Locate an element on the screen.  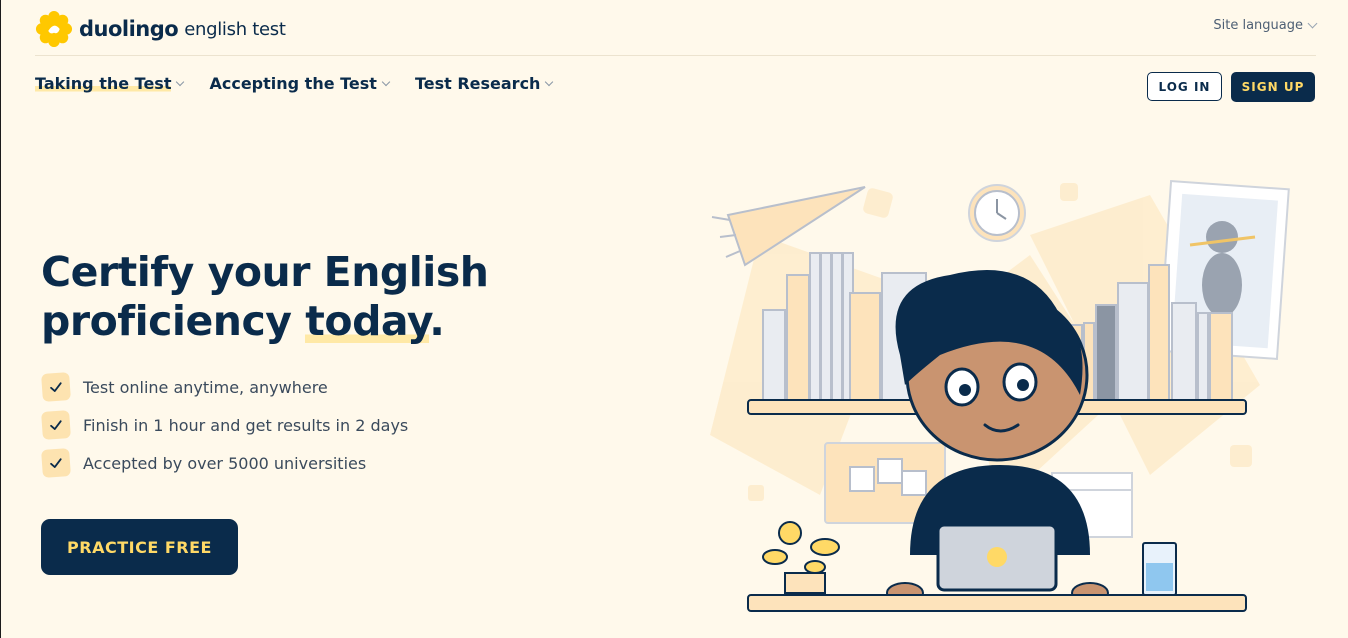
logo: duolingo english test is located at coordinates (160, 29).